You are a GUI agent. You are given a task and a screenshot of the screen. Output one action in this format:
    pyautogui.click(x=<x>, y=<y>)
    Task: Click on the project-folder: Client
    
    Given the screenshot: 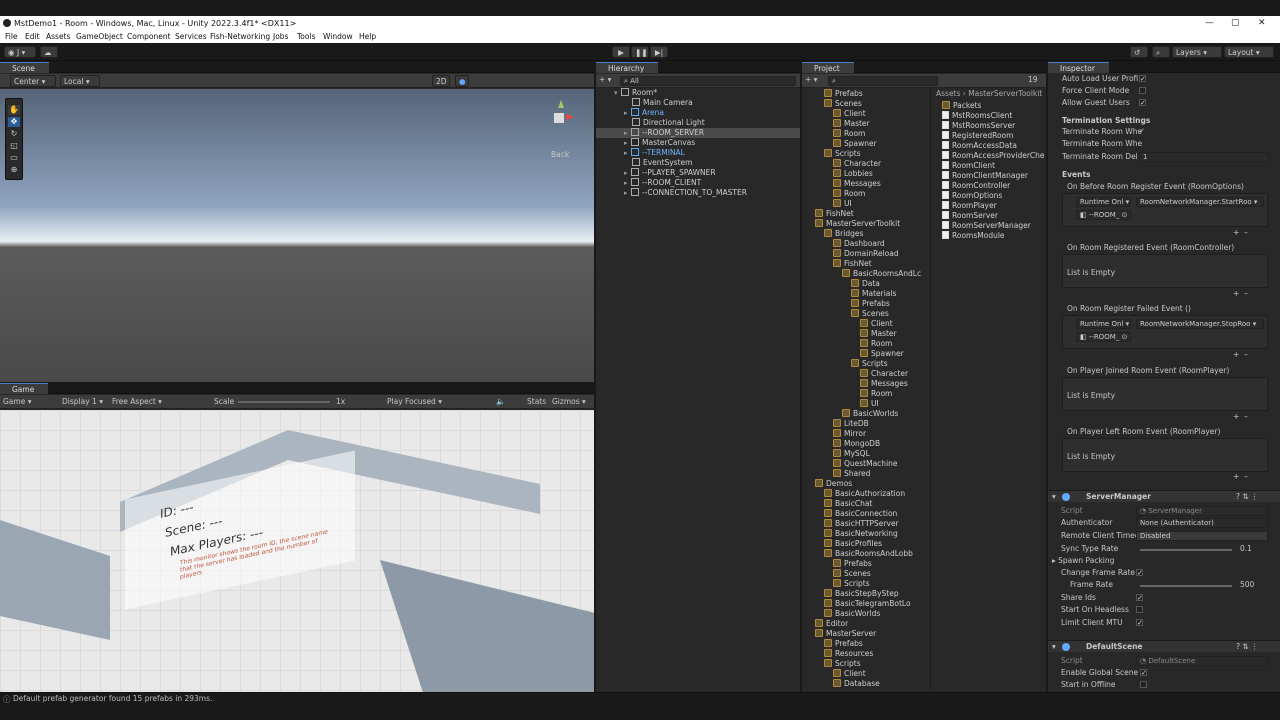 What is the action you would take?
    pyautogui.click(x=849, y=114)
    